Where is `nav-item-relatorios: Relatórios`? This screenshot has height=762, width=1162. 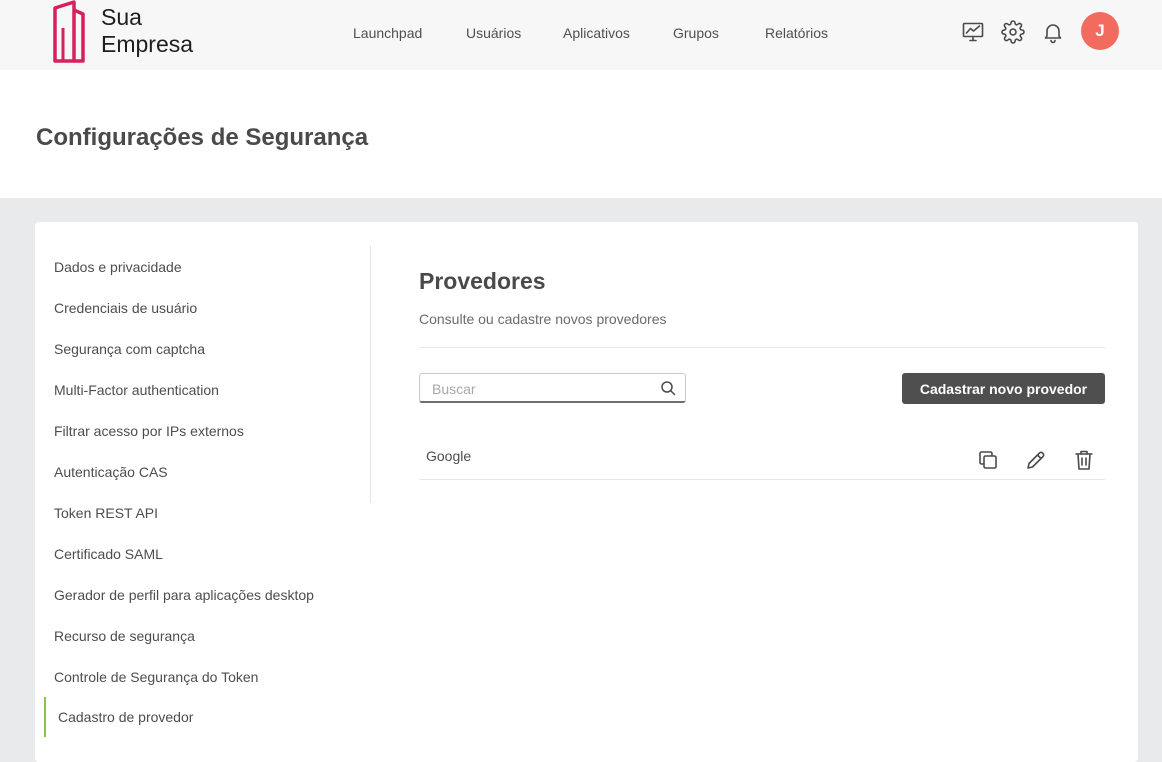
nav-item-relatorios: Relatórios is located at coordinates (796, 33).